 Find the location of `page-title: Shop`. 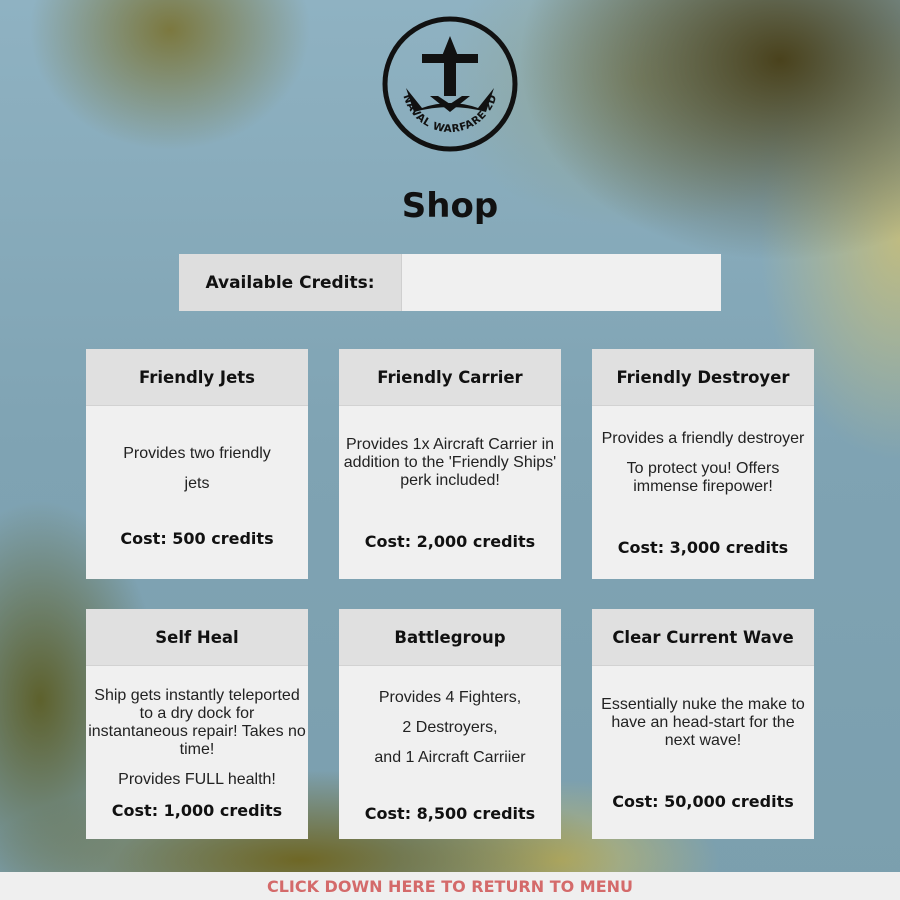

page-title: Shop is located at coordinates (450, 206).